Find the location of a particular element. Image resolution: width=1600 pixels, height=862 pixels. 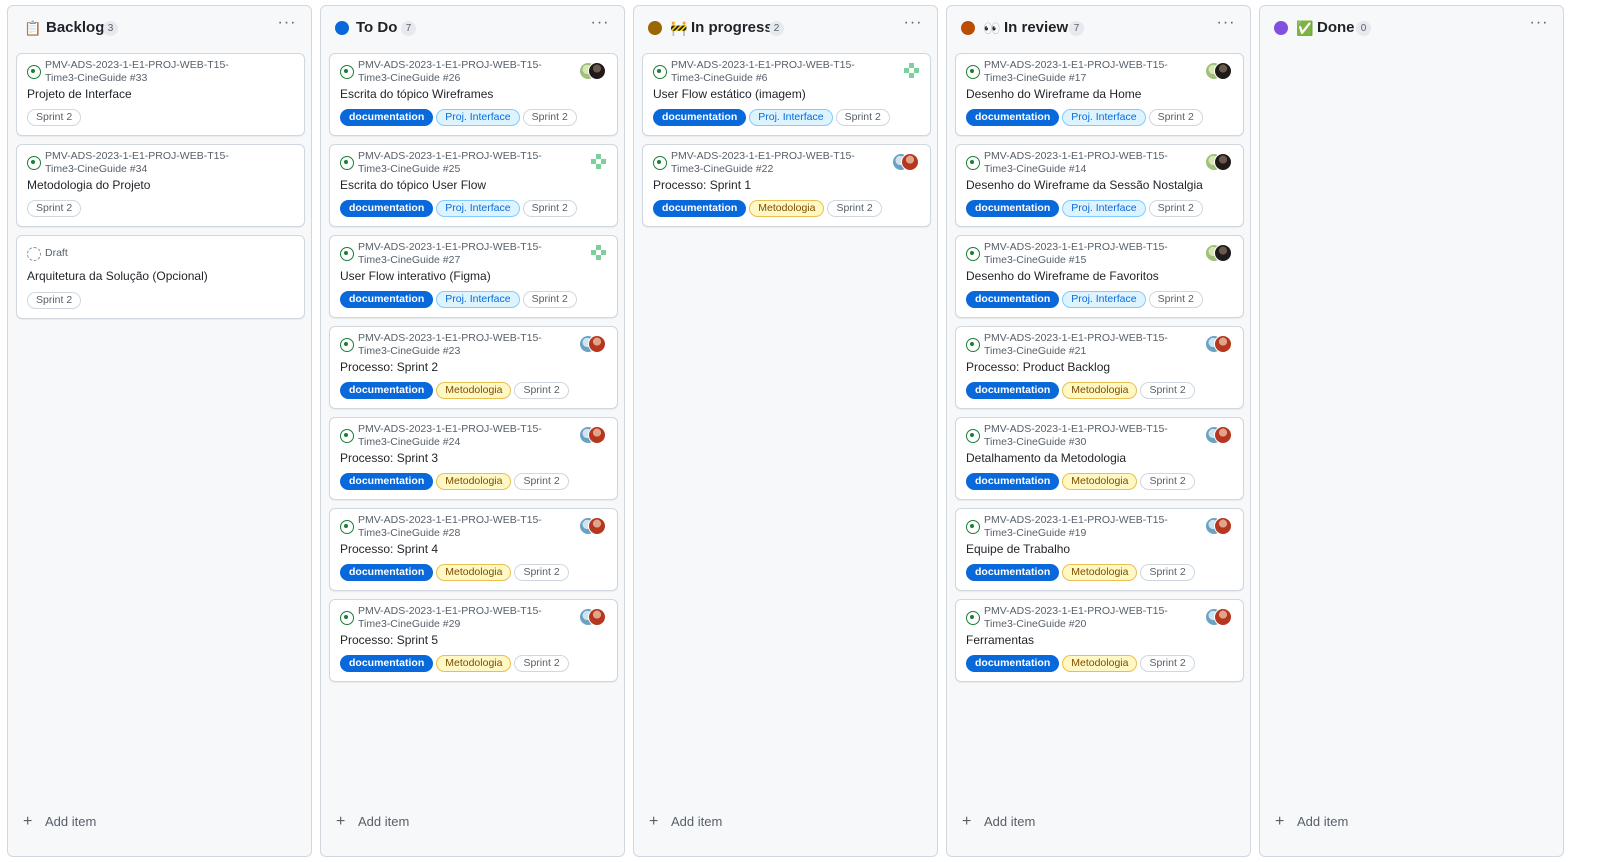

card-title: Desenho do Wireframe de Favoritos is located at coordinates (1086, 276).